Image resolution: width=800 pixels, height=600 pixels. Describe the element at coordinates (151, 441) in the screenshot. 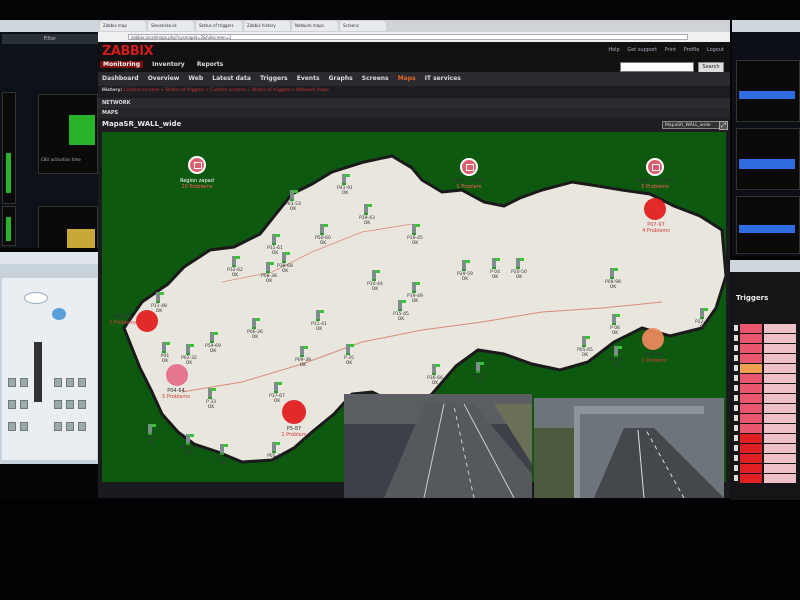

I see `map-node-label: P 03 OK` at that location.